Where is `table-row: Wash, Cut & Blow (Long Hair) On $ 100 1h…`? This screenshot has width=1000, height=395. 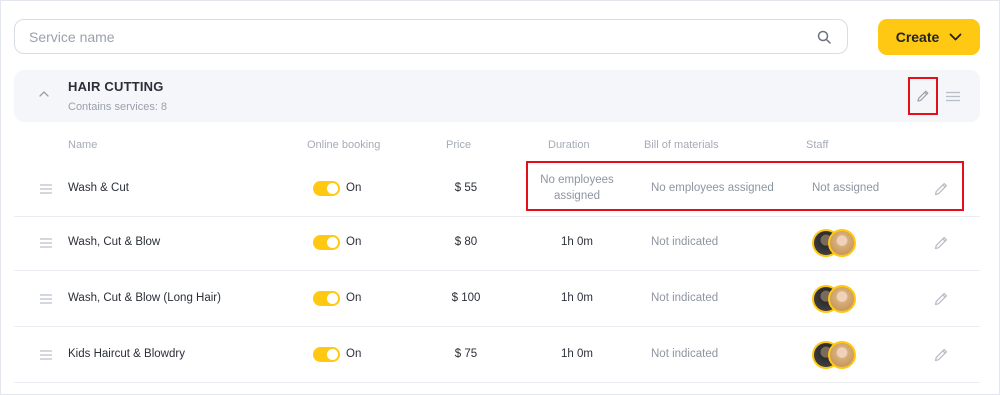
table-row: Wash, Cut & Blow (Long Hair) On $ 100 1h… is located at coordinates (497, 299).